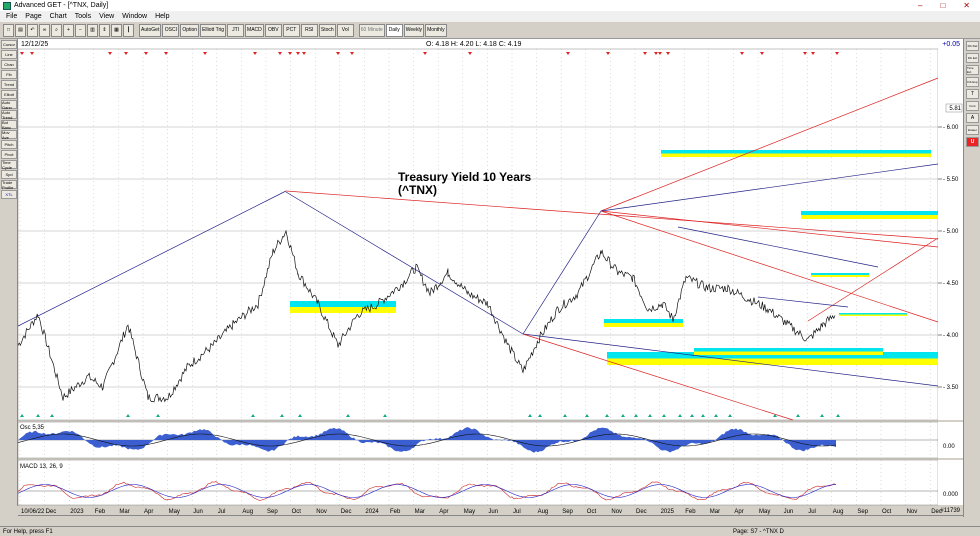 The width and height of the screenshot is (980, 536). Describe the element at coordinates (493, 512) in the screenshot. I see `x-tick-label: Jun` at that location.